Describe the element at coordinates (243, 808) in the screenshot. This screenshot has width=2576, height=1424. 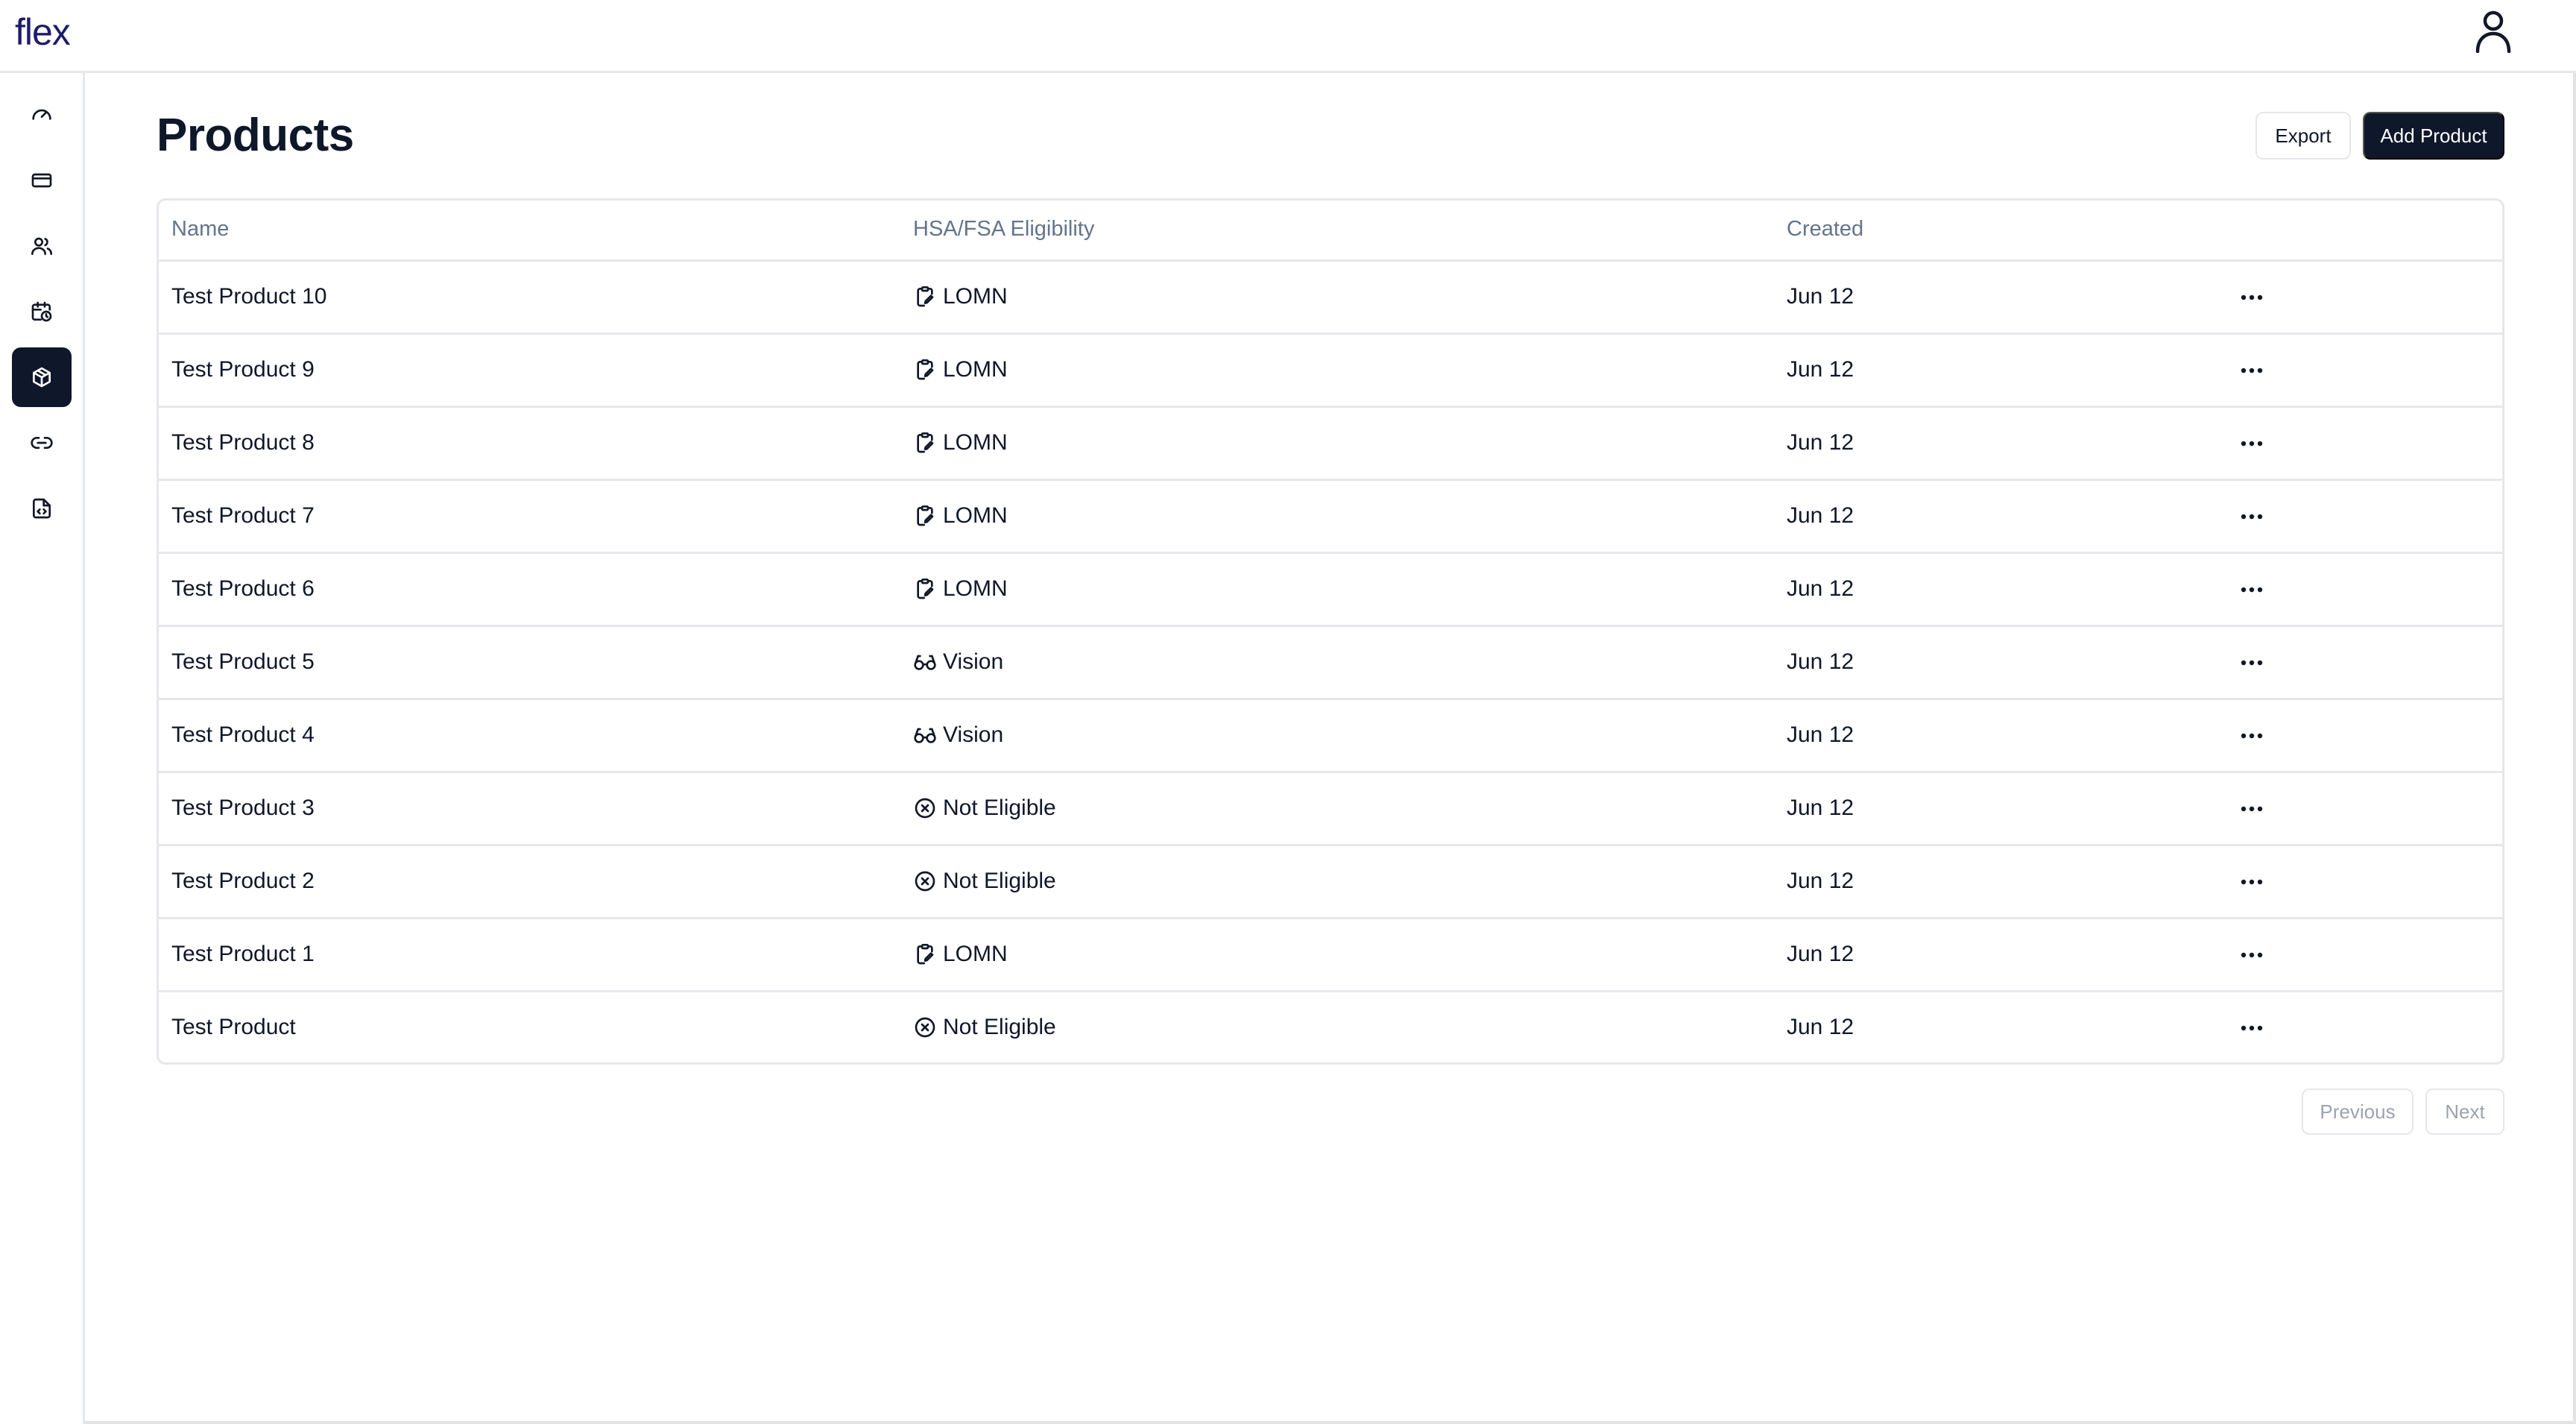
I see `product-name: Test Product 3` at that location.